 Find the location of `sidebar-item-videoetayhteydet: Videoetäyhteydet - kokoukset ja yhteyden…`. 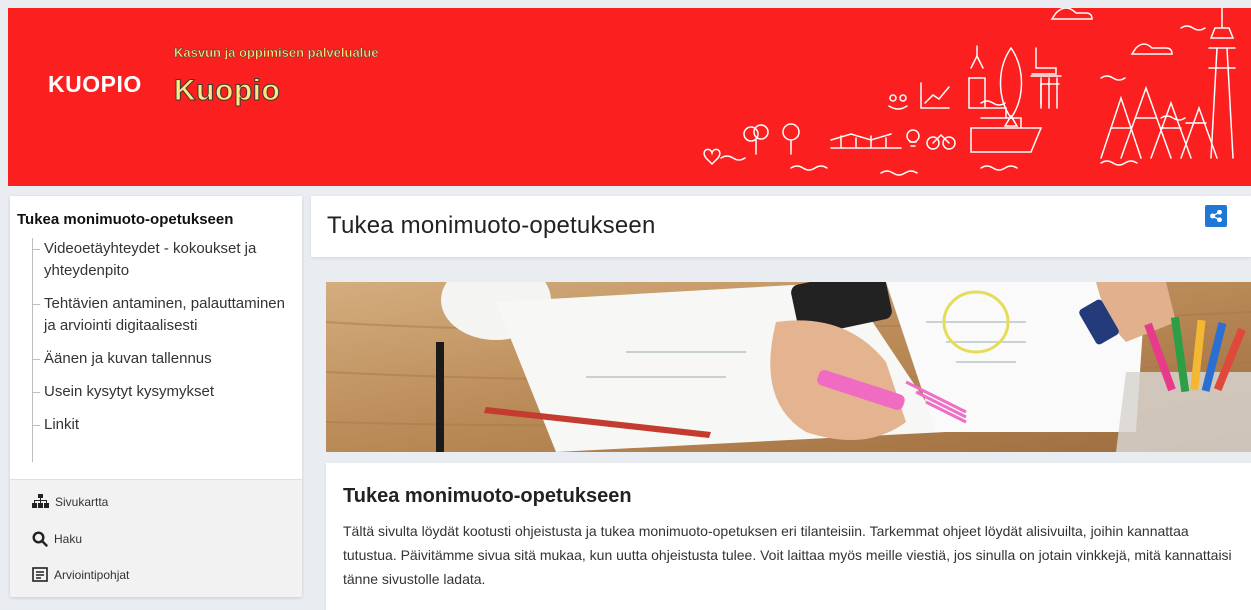

sidebar-item-videoetayhteydet: Videoetäyhteydet - kokoukset ja yhteyden… is located at coordinates (162, 260).